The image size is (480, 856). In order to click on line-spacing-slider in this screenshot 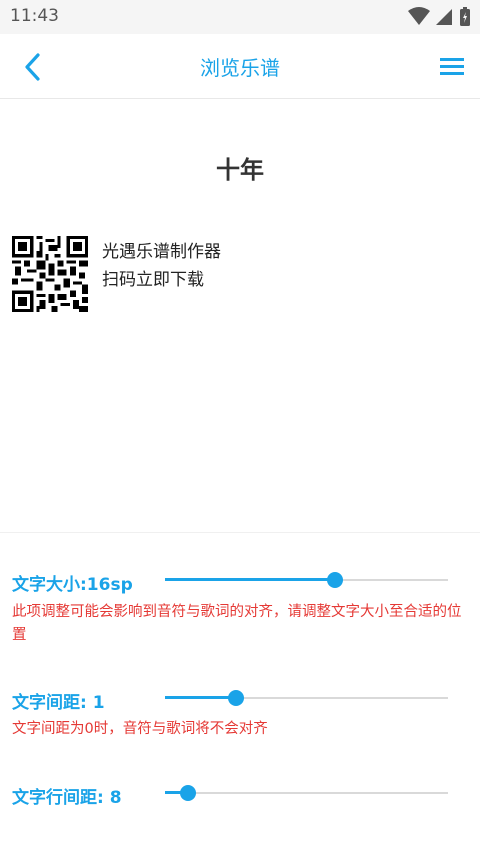, I will do `click(306, 793)`.